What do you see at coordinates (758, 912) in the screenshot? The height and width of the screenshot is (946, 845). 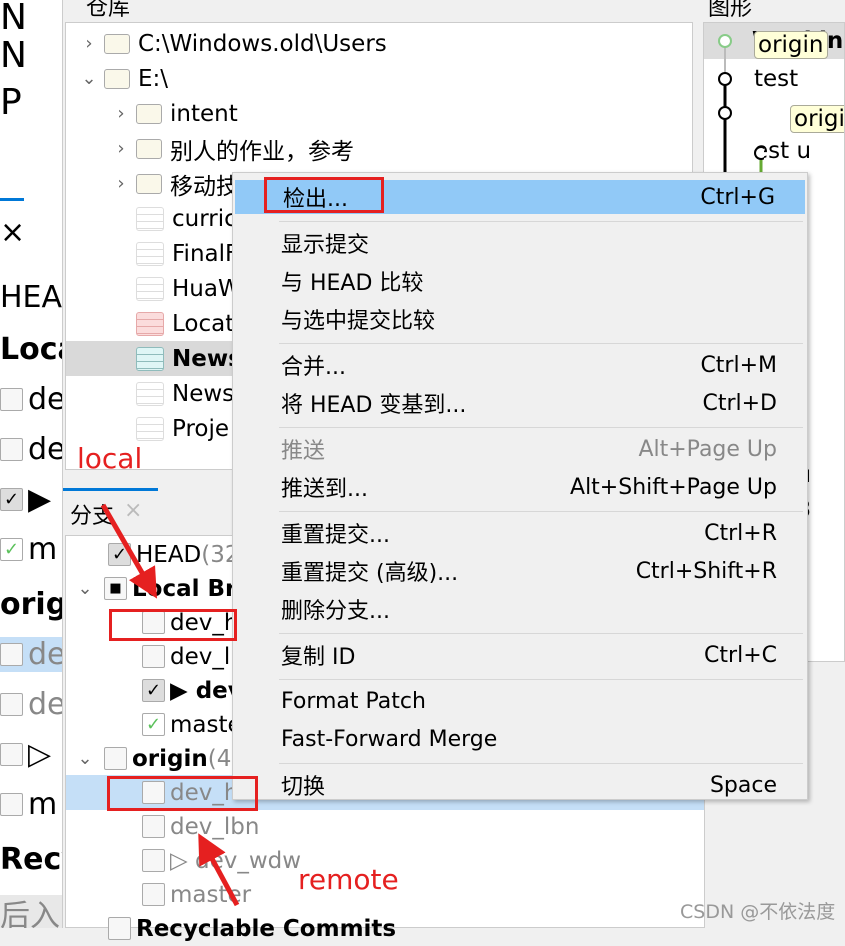 I see `watermark: CSDN @不依法度` at bounding box center [758, 912].